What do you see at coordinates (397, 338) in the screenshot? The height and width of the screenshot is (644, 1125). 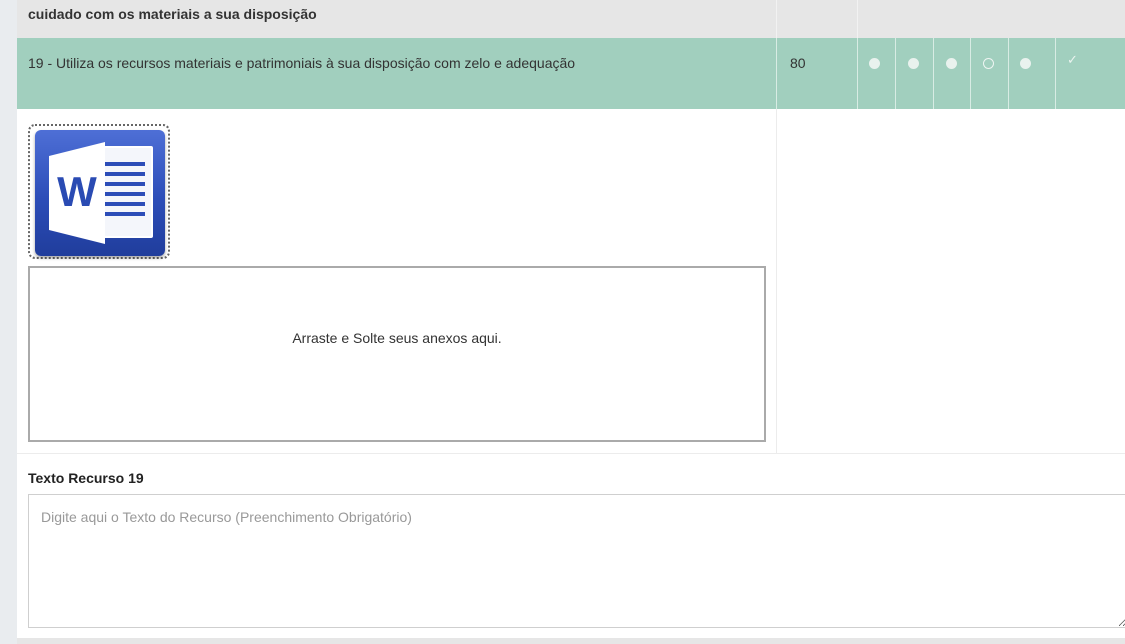 I see `dropzone-text: Arraste e Solte seus anexos aqui.` at bounding box center [397, 338].